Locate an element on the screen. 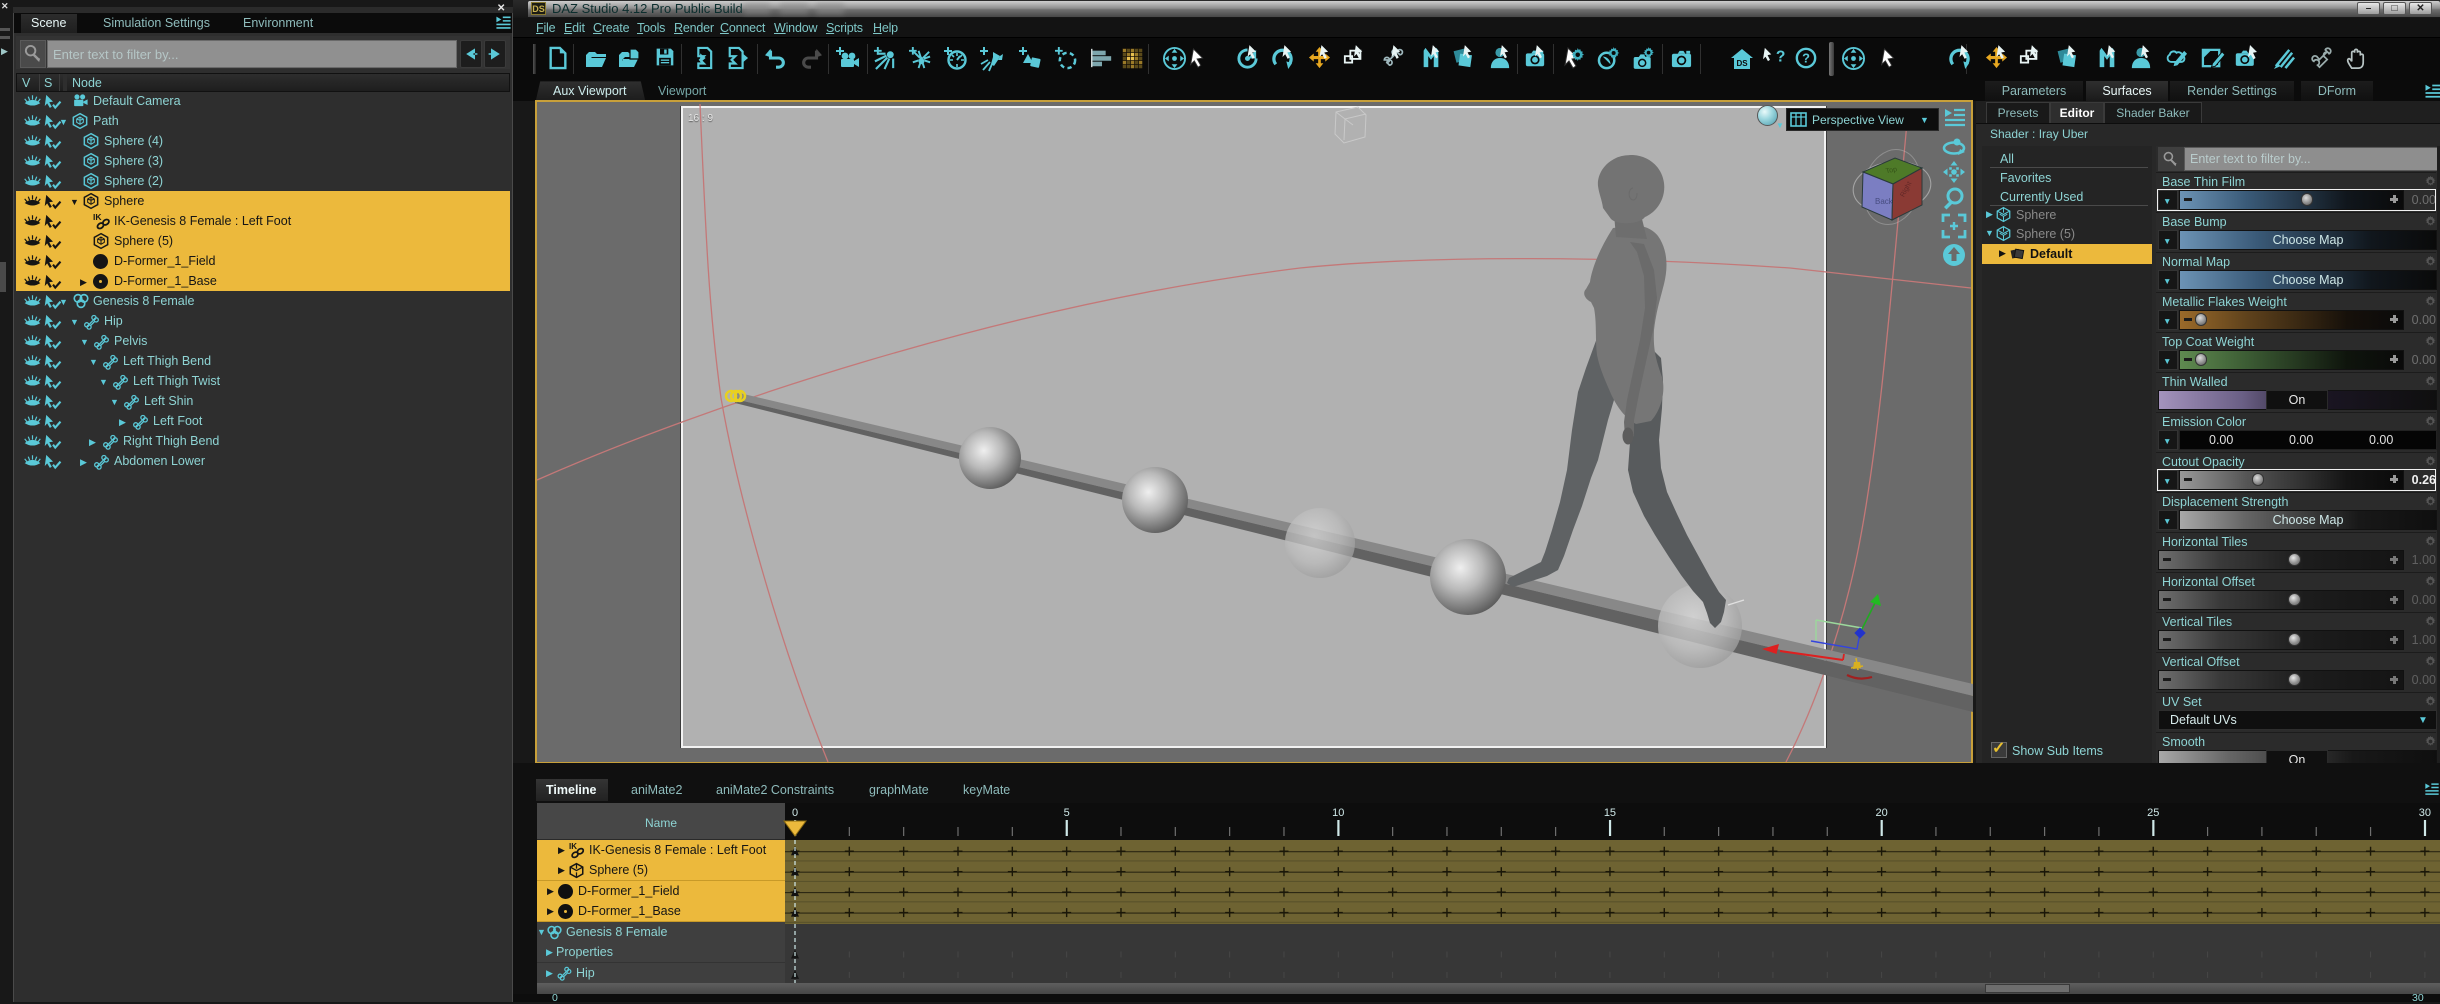 This screenshot has height=1004, width=2440. svg-text: 5 is located at coordinates (1067, 813).